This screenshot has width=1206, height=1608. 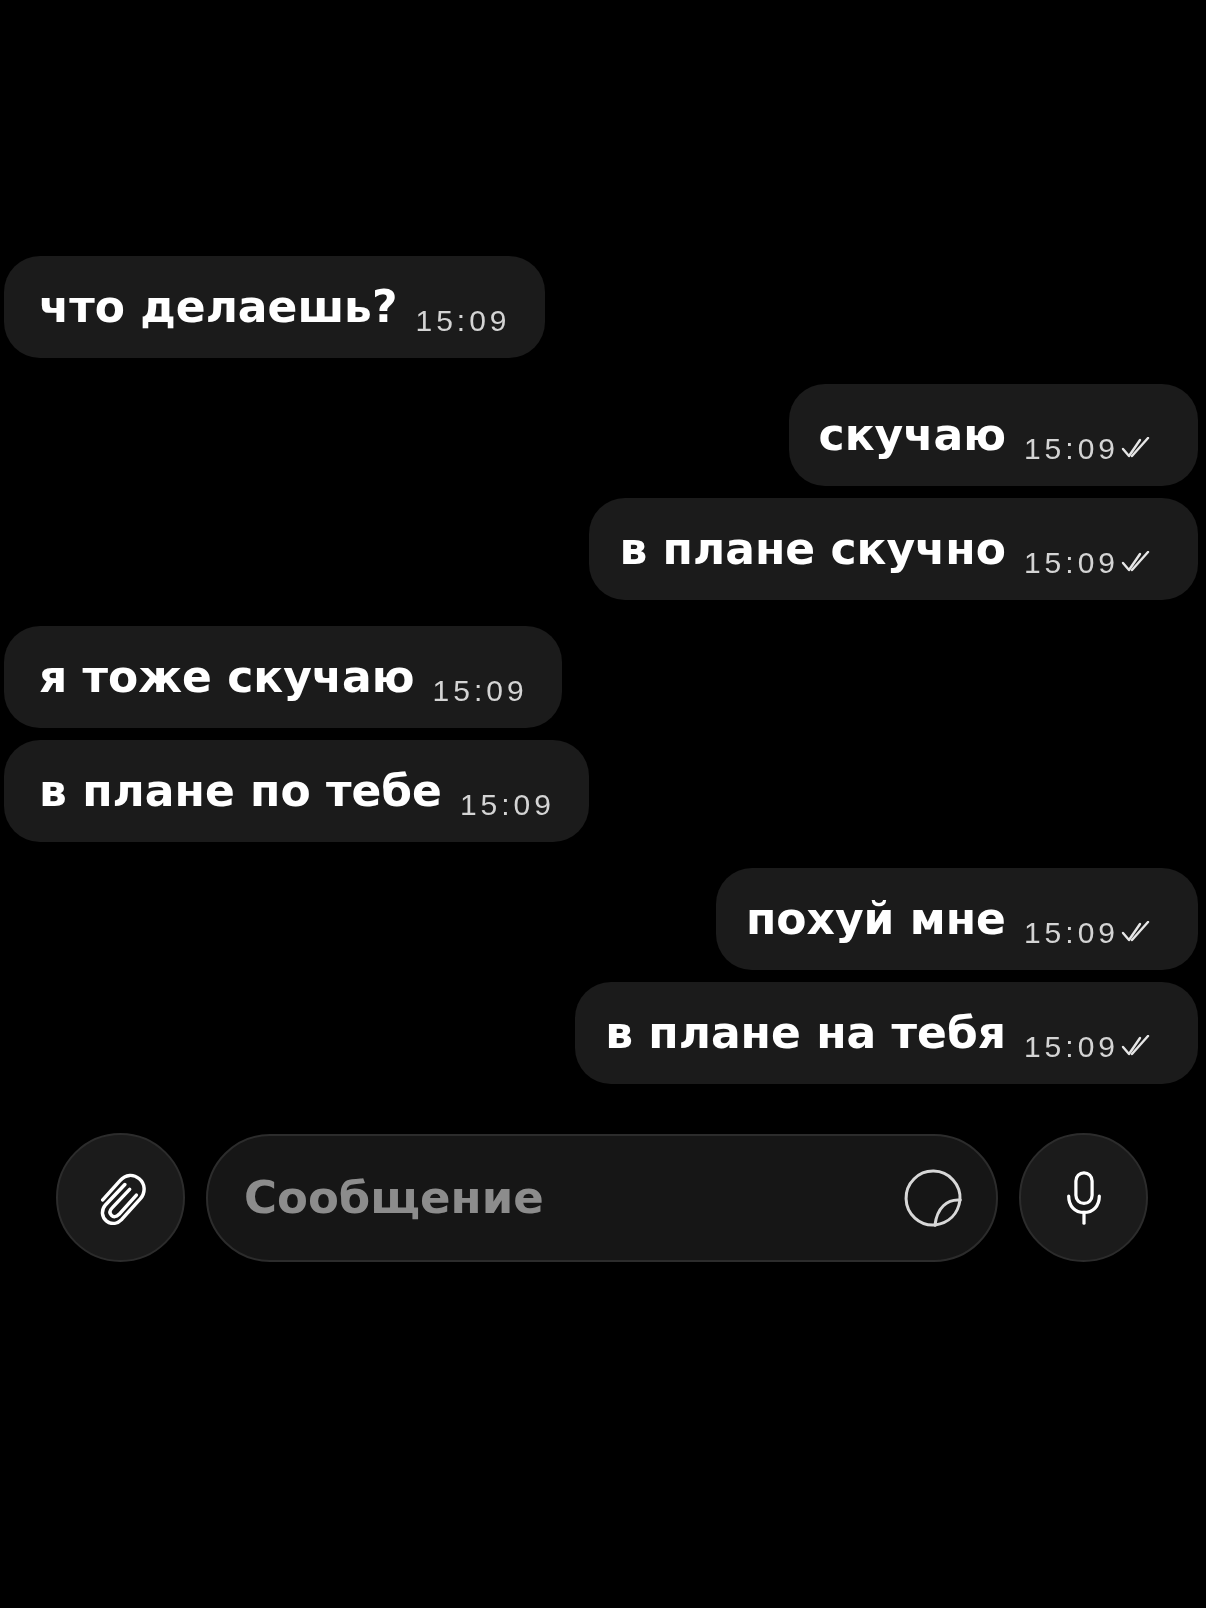 I want to click on message-text: в плане скучно, so click(x=812, y=549).